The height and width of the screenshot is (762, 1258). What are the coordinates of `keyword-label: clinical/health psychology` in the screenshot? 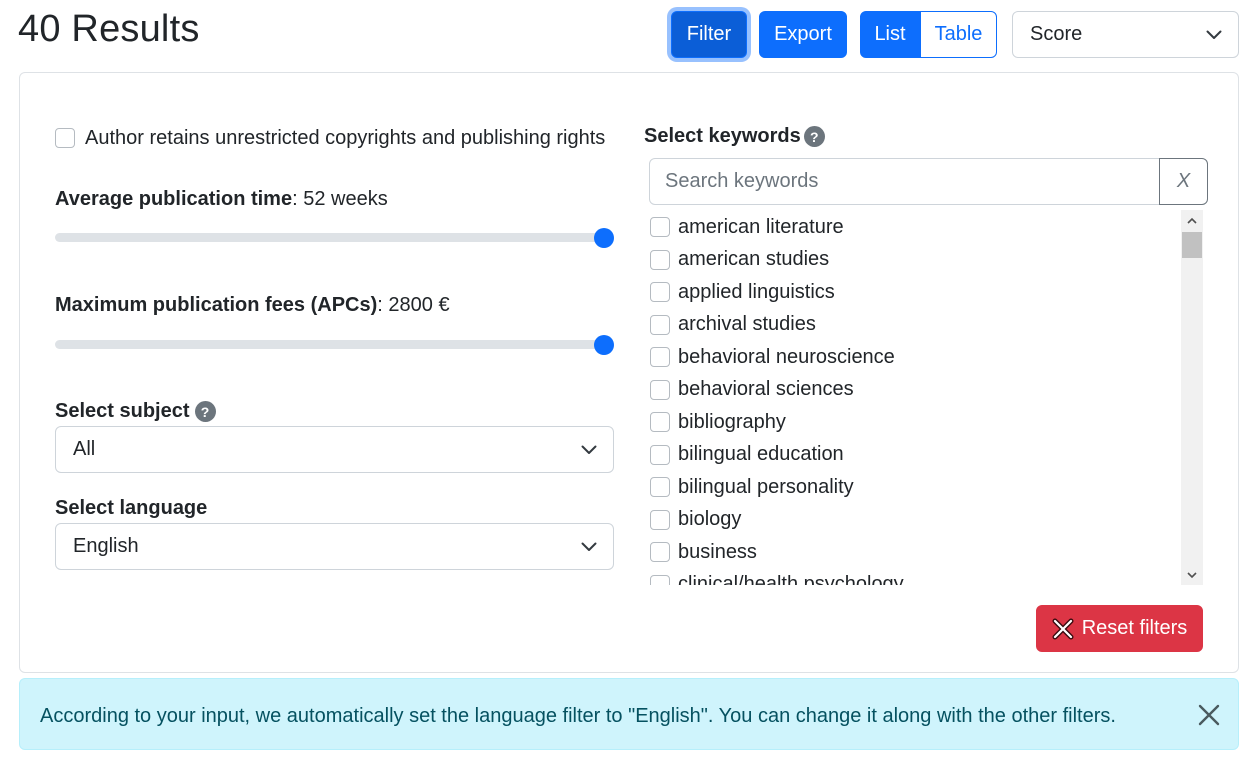 It's located at (791, 579).